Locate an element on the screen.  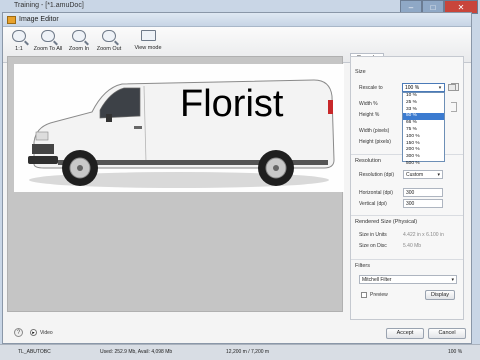
dropdown-option: 300 % is located at coordinates (423, 157).